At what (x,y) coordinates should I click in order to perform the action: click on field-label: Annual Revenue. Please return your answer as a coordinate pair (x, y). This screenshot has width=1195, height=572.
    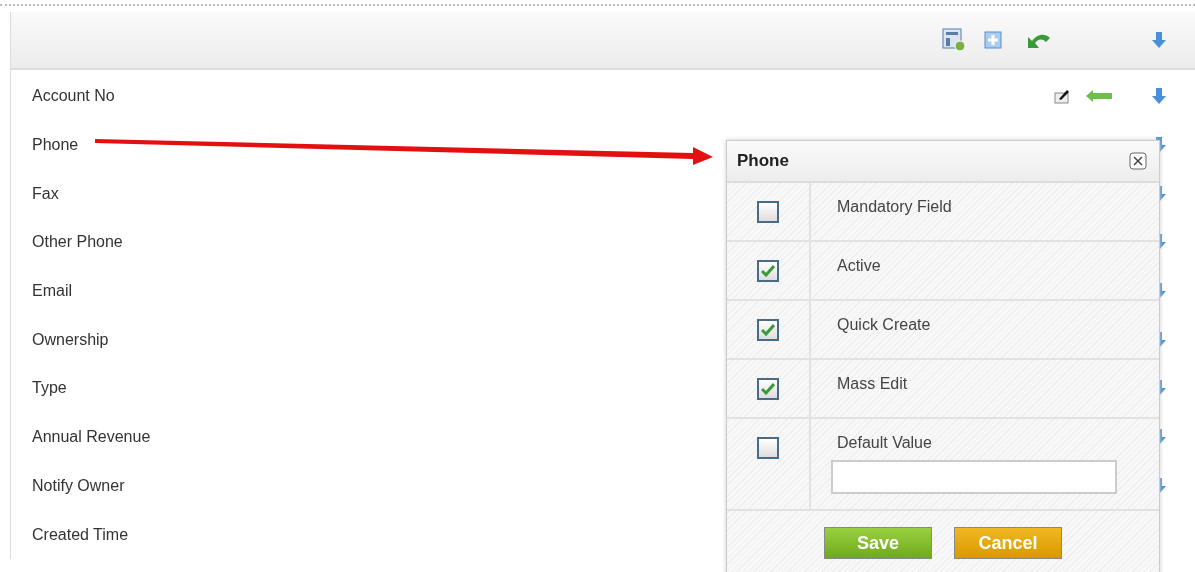
    Looking at the image, I should click on (91, 437).